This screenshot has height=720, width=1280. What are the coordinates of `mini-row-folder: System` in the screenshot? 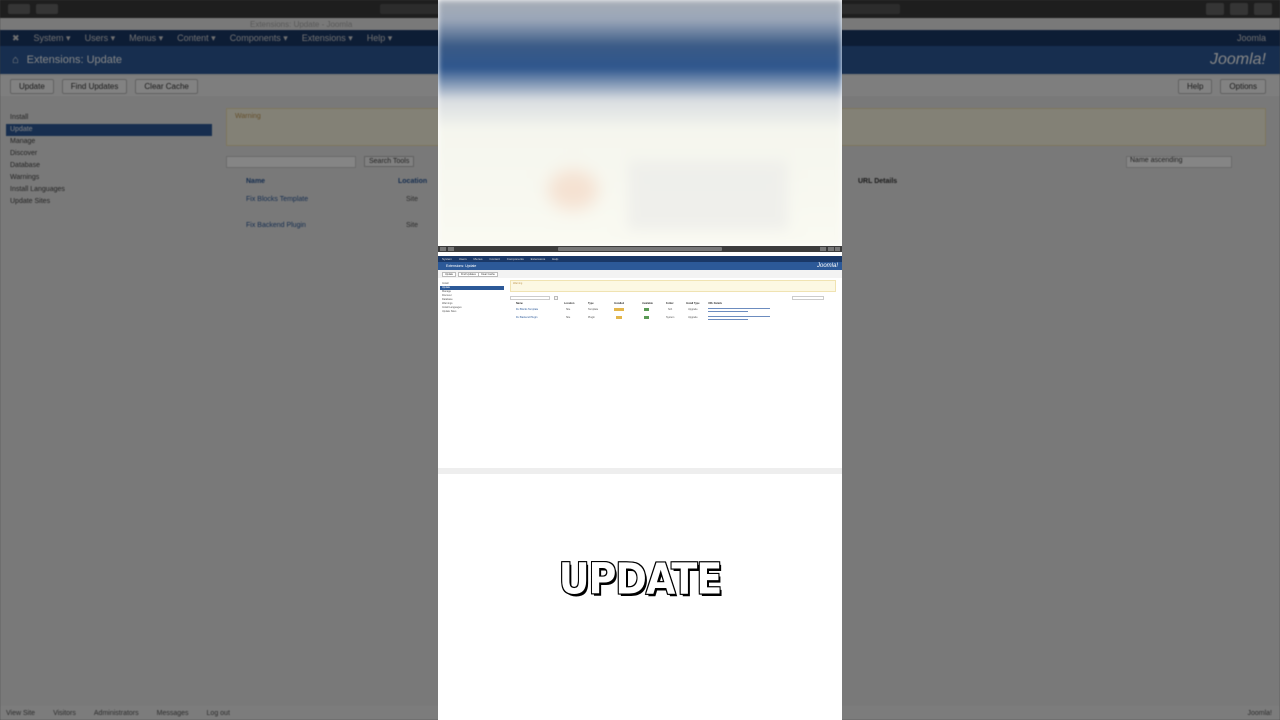 It's located at (670, 317).